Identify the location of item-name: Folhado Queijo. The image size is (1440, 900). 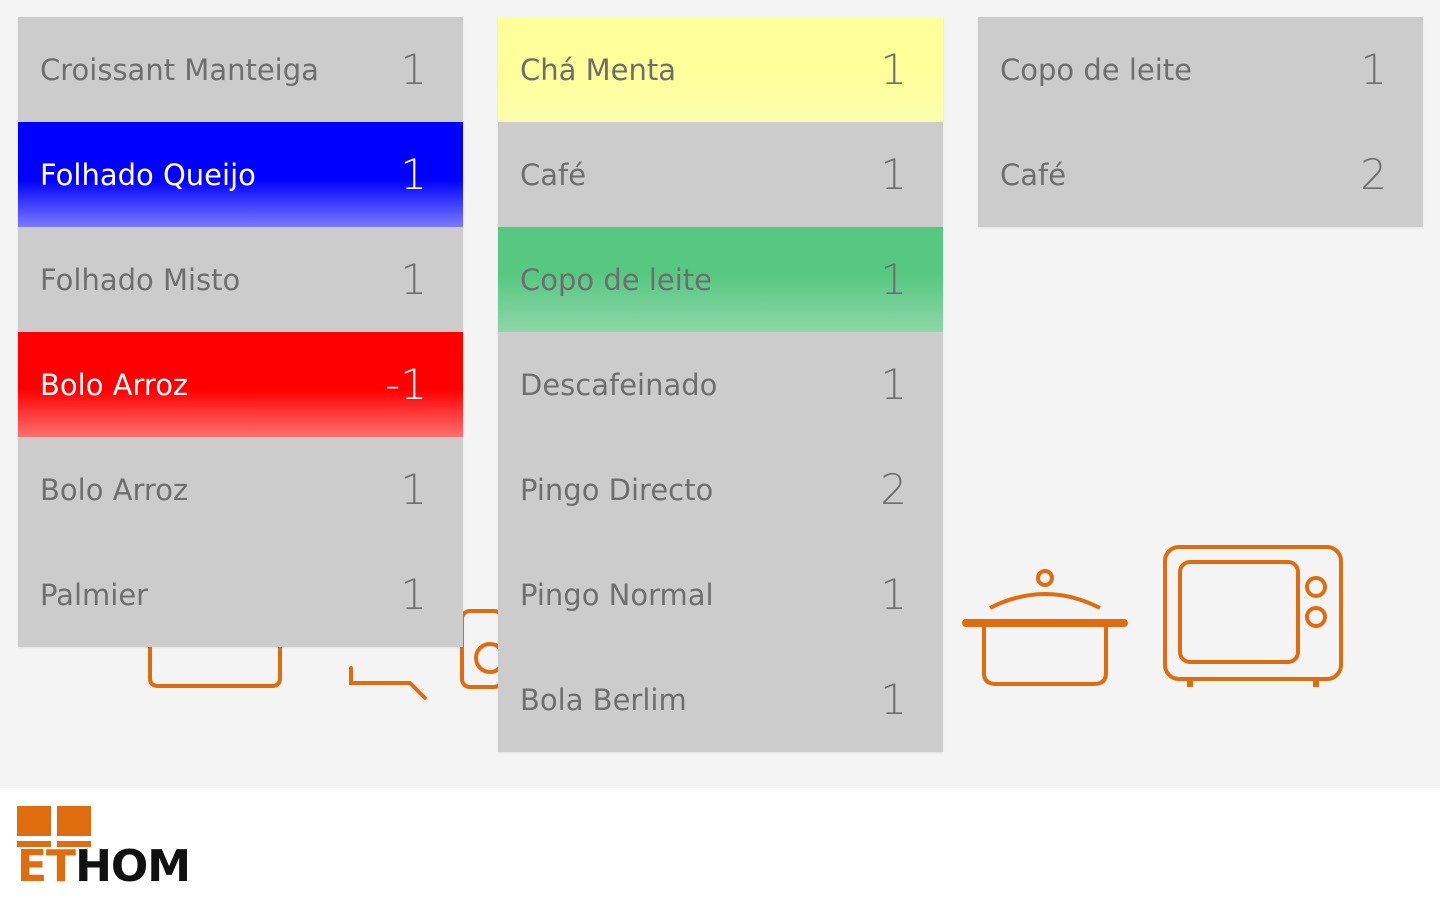
(148, 174).